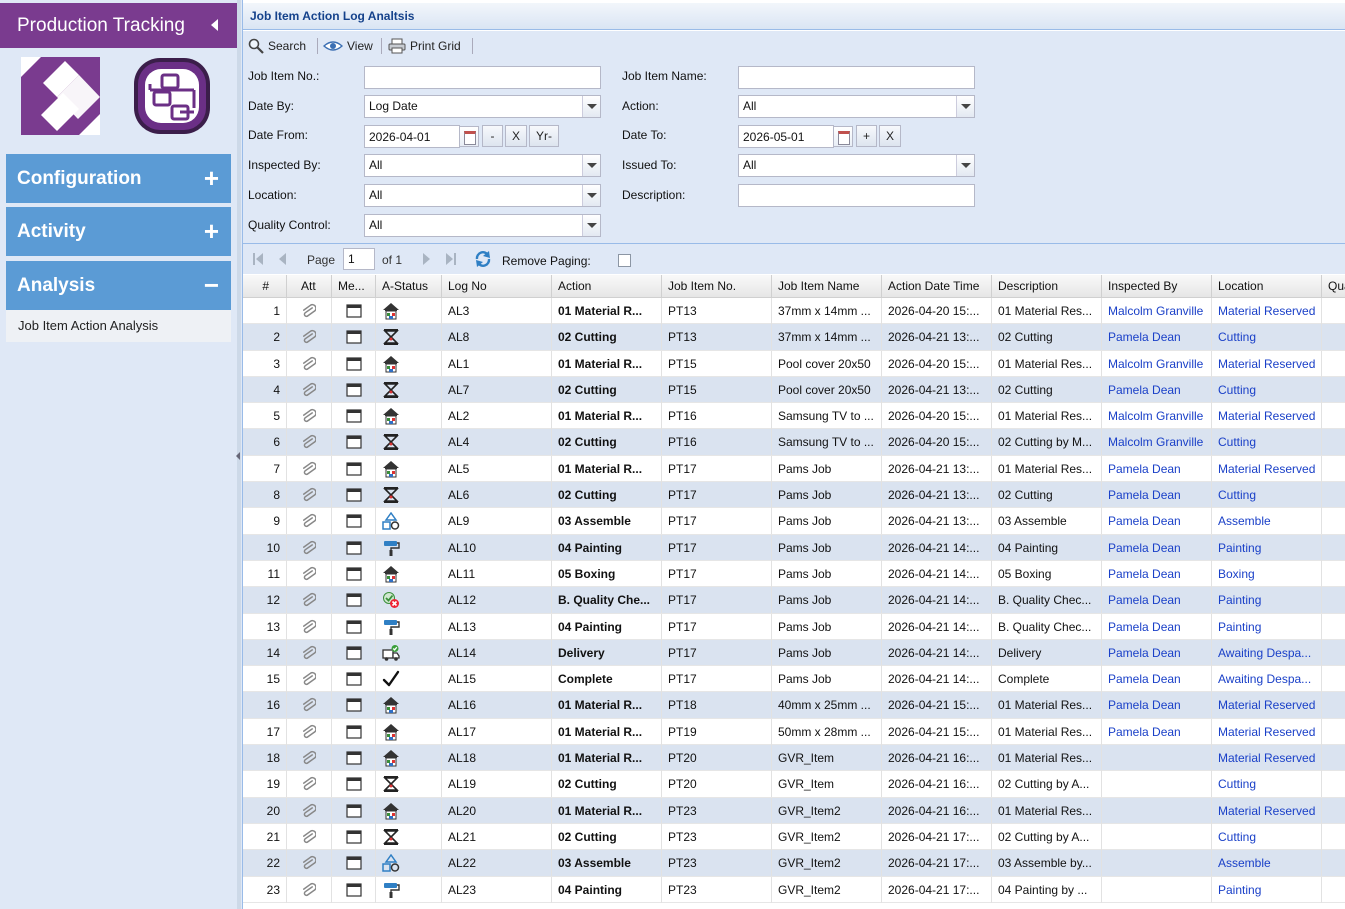 The height and width of the screenshot is (909, 1345). What do you see at coordinates (483, 259) in the screenshot?
I see `refresh-icon` at bounding box center [483, 259].